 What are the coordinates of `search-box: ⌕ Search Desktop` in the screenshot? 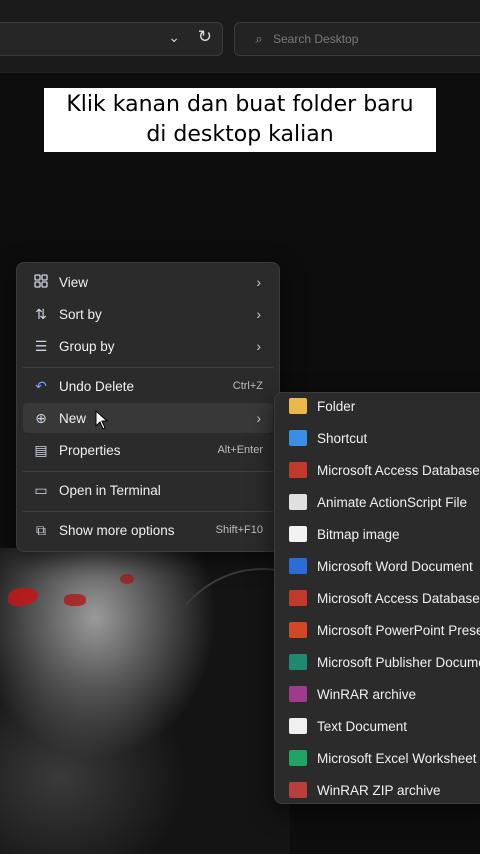 It's located at (357, 39).